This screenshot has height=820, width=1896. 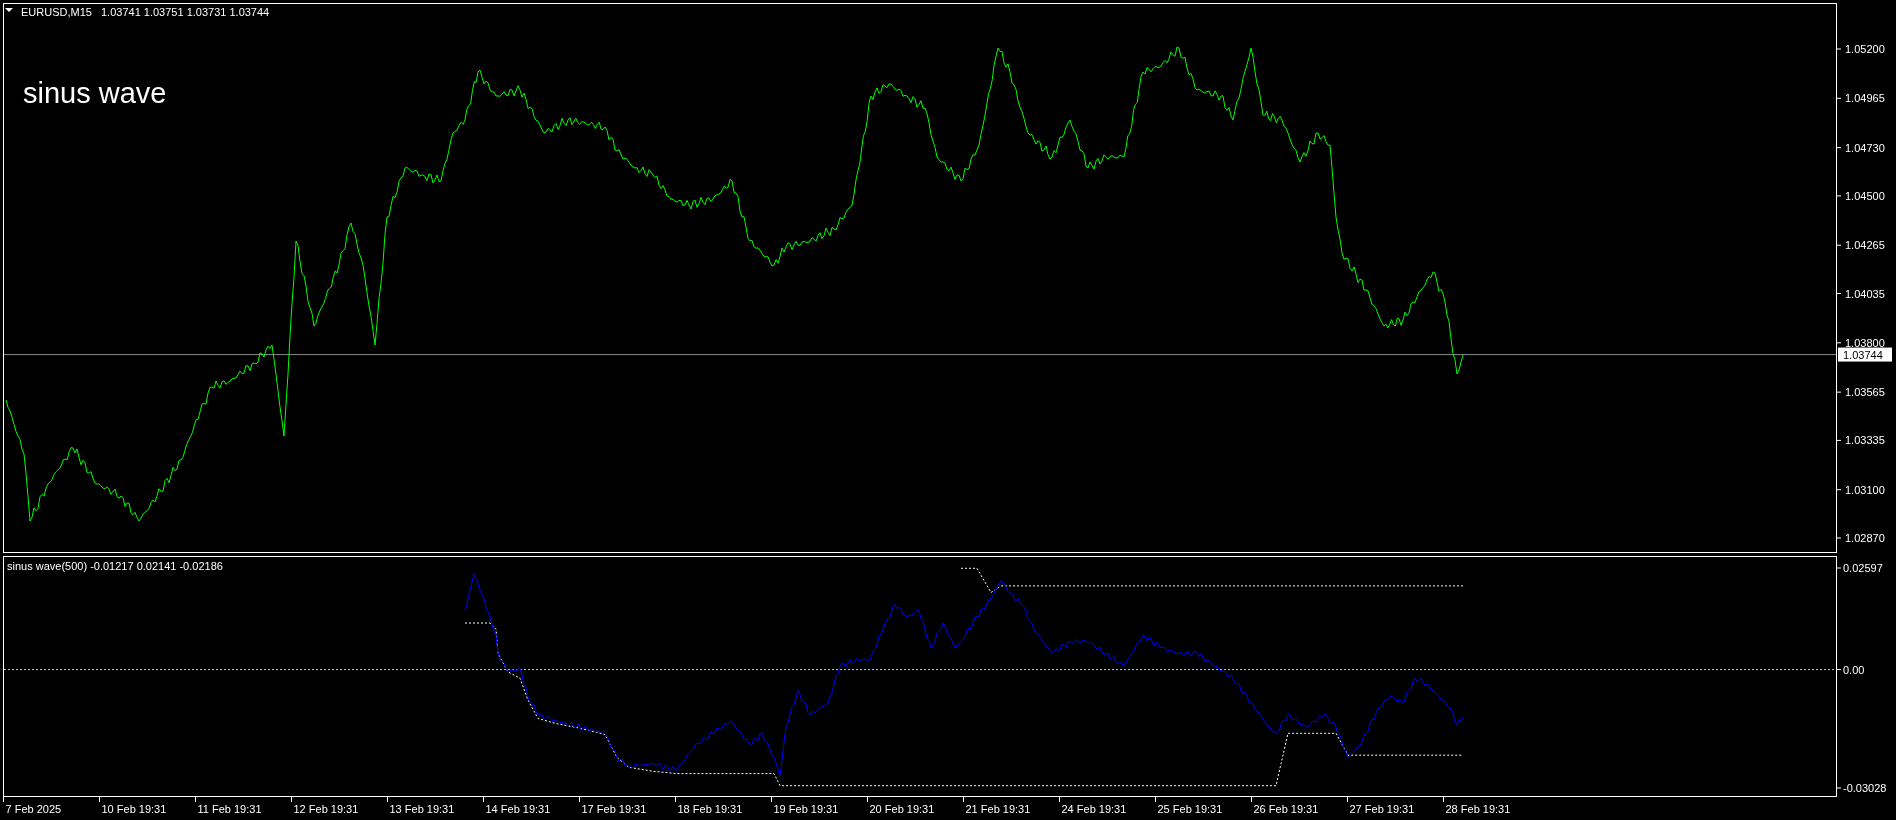 I want to click on axis-label: 1.04035, so click(x=1865, y=293).